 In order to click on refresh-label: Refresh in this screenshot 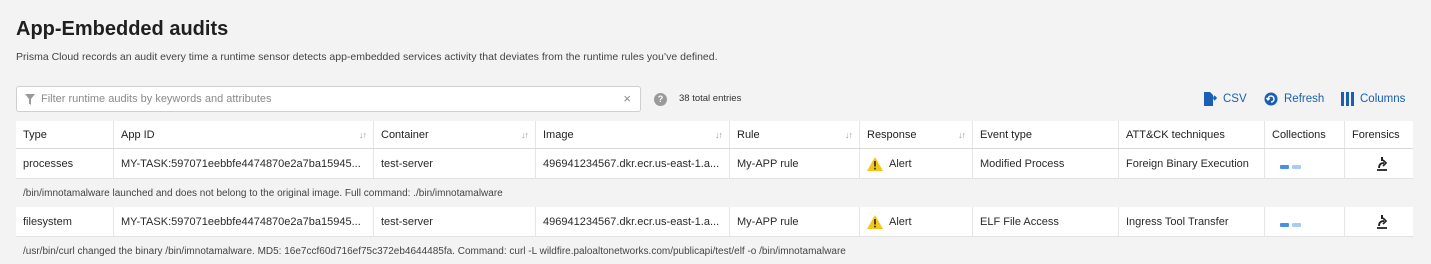, I will do `click(1304, 99)`.